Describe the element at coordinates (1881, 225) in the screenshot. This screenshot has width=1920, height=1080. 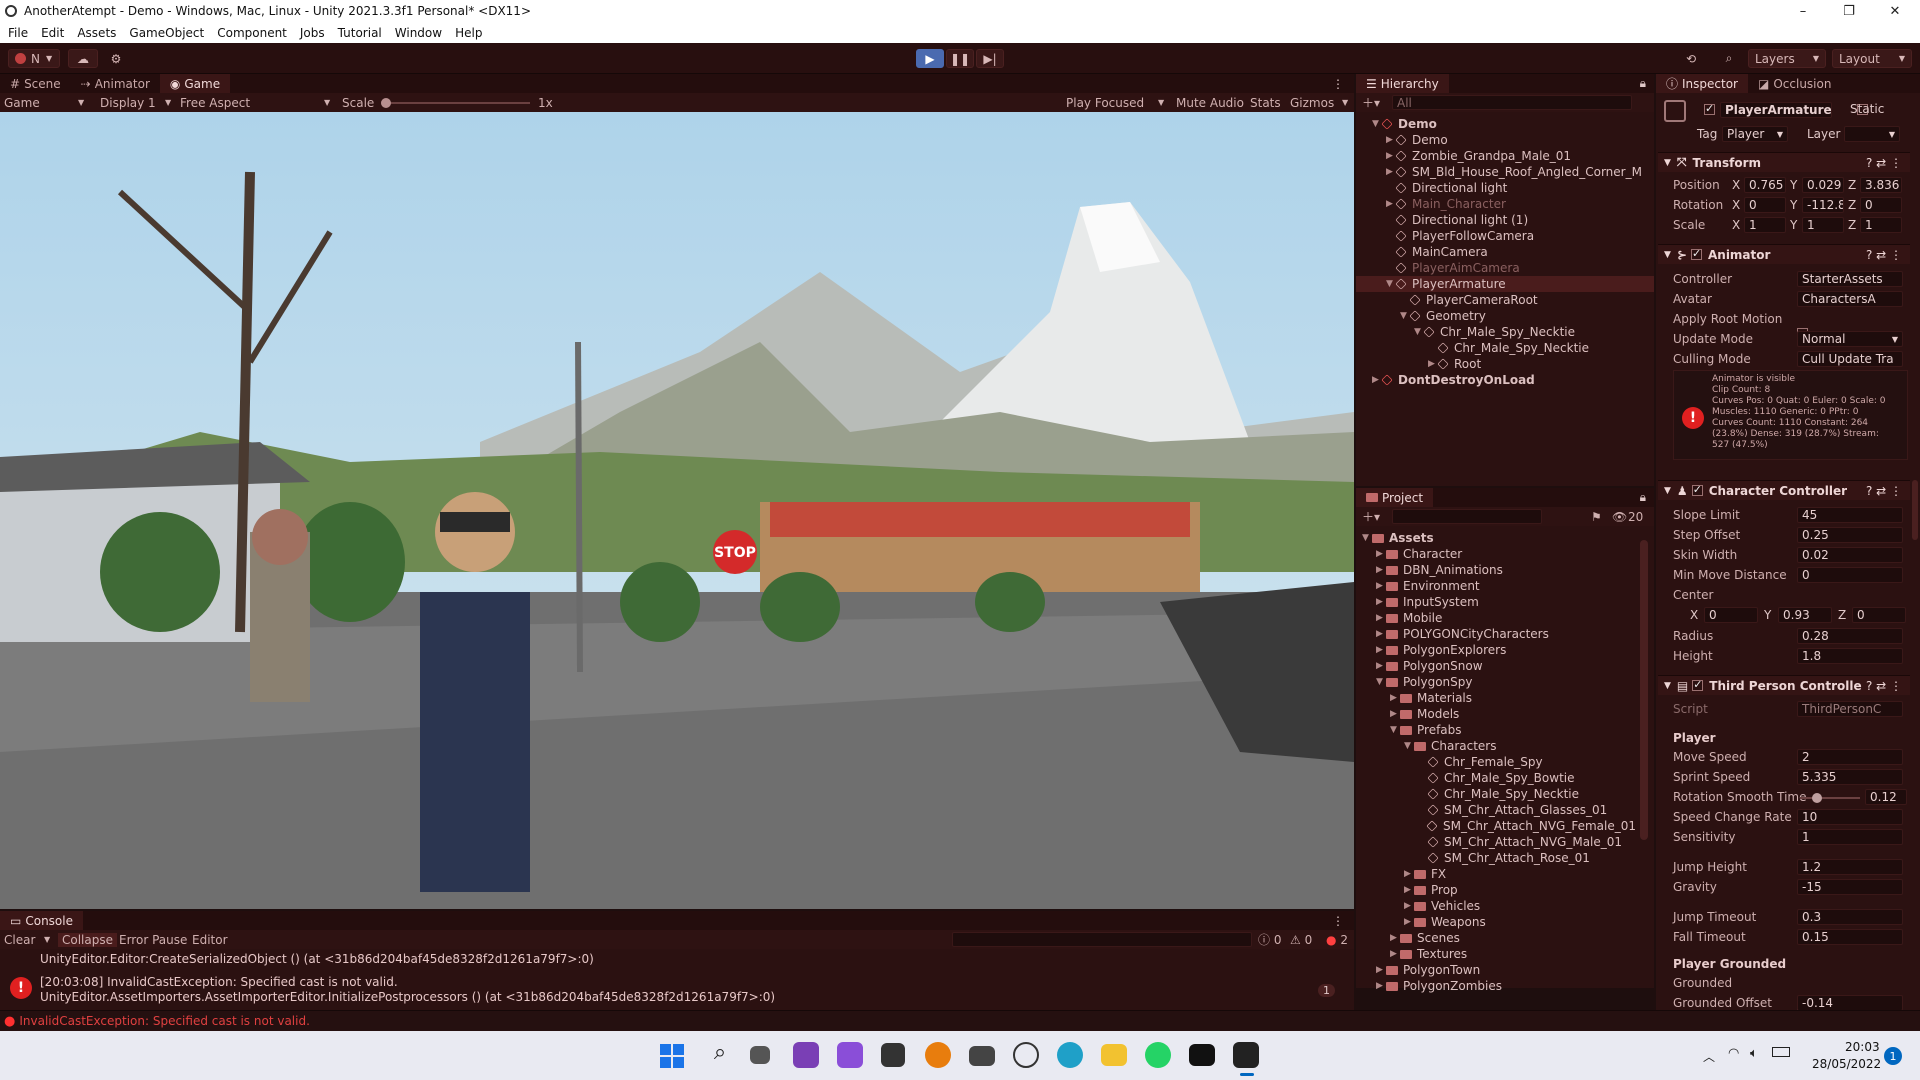
I see `transform-scale-z-field: 1` at that location.